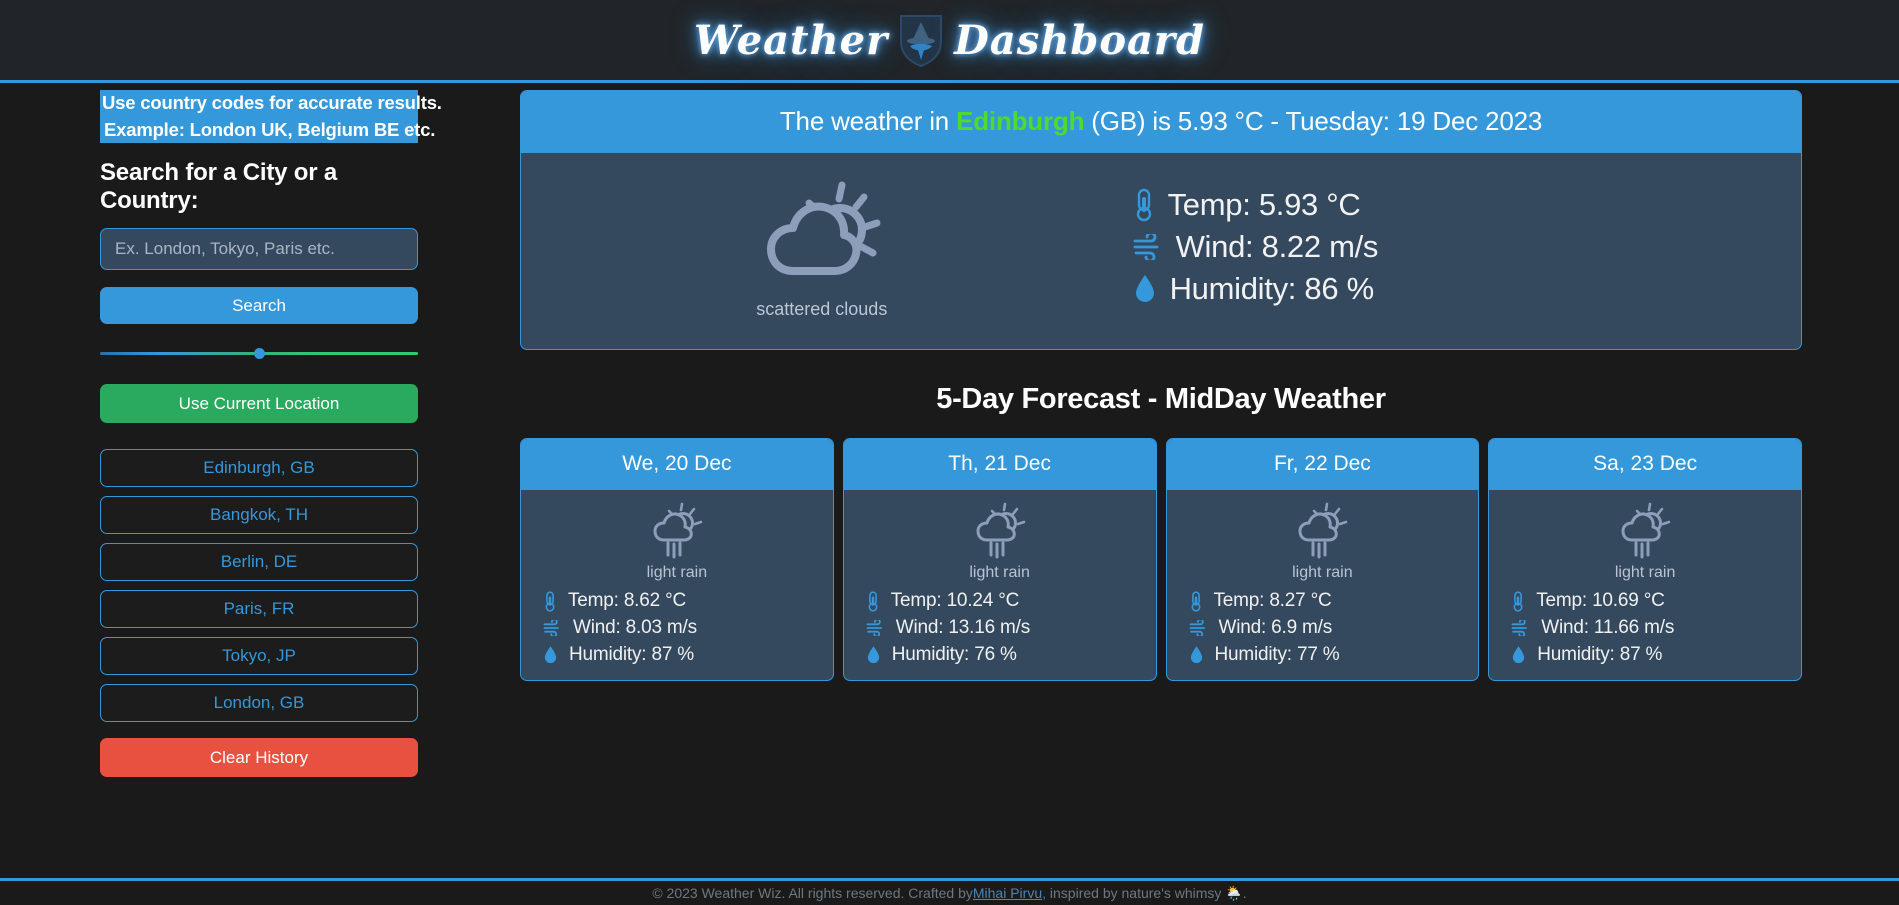 The width and height of the screenshot is (1899, 905). What do you see at coordinates (1334, 601) in the screenshot?
I see `forecast-temp-row: Temp: 8.27 °C` at bounding box center [1334, 601].